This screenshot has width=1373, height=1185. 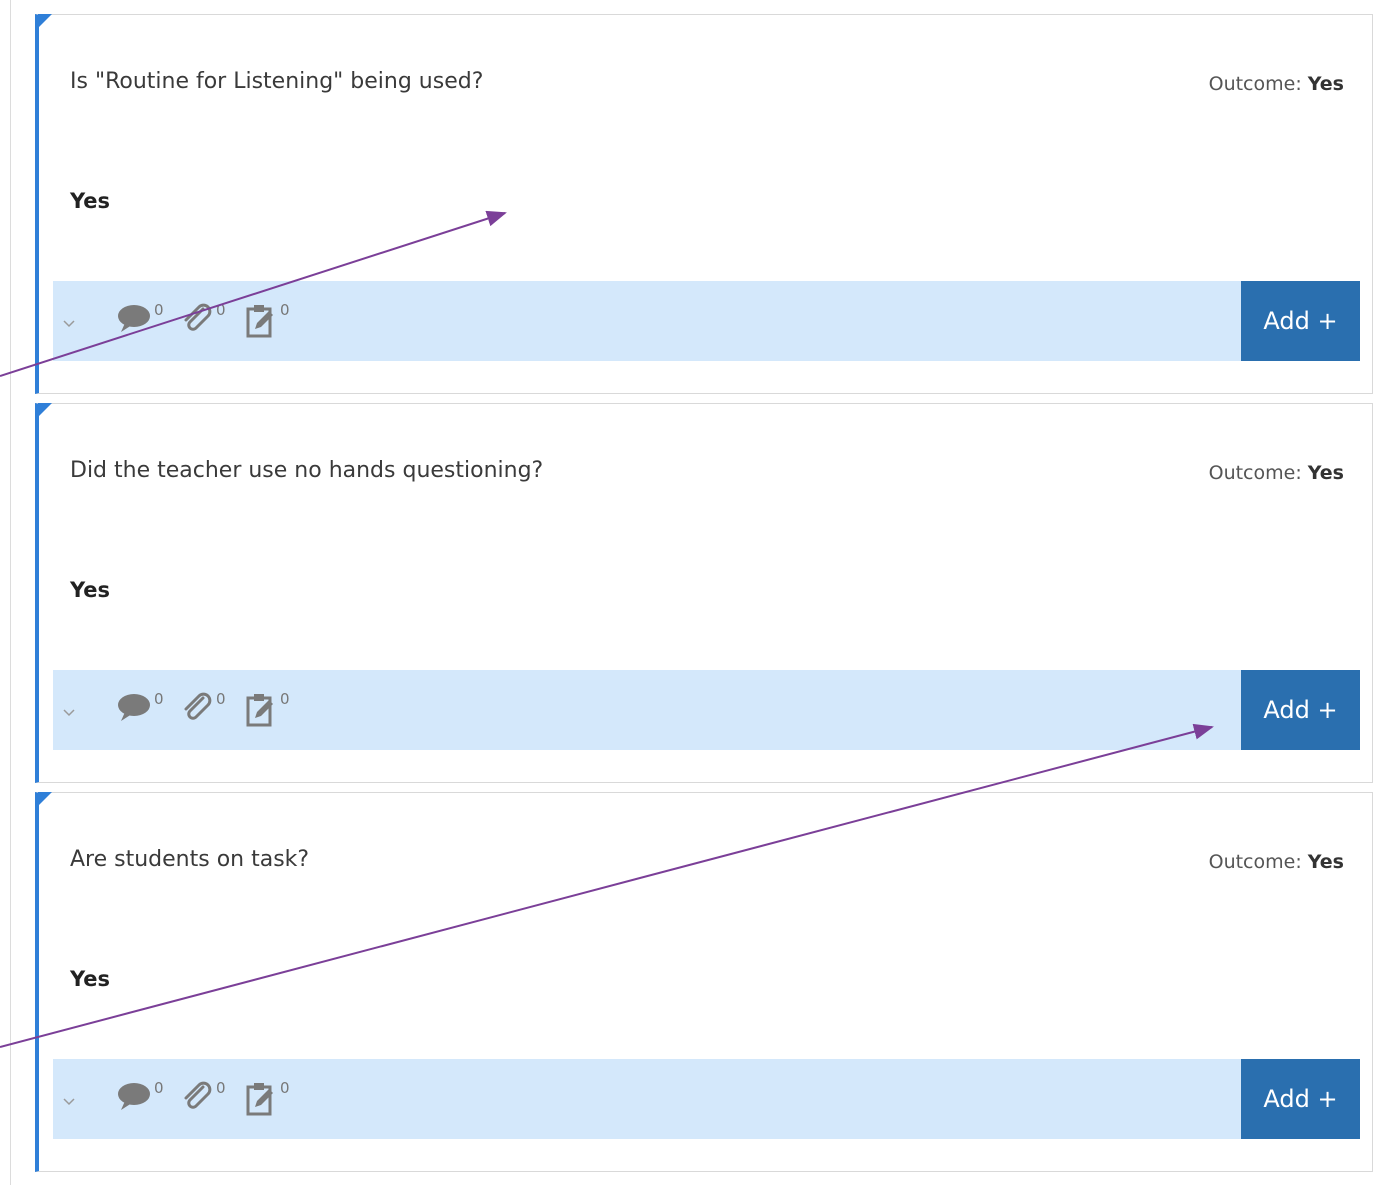 What do you see at coordinates (10, 592) in the screenshot?
I see `outer-border` at bounding box center [10, 592].